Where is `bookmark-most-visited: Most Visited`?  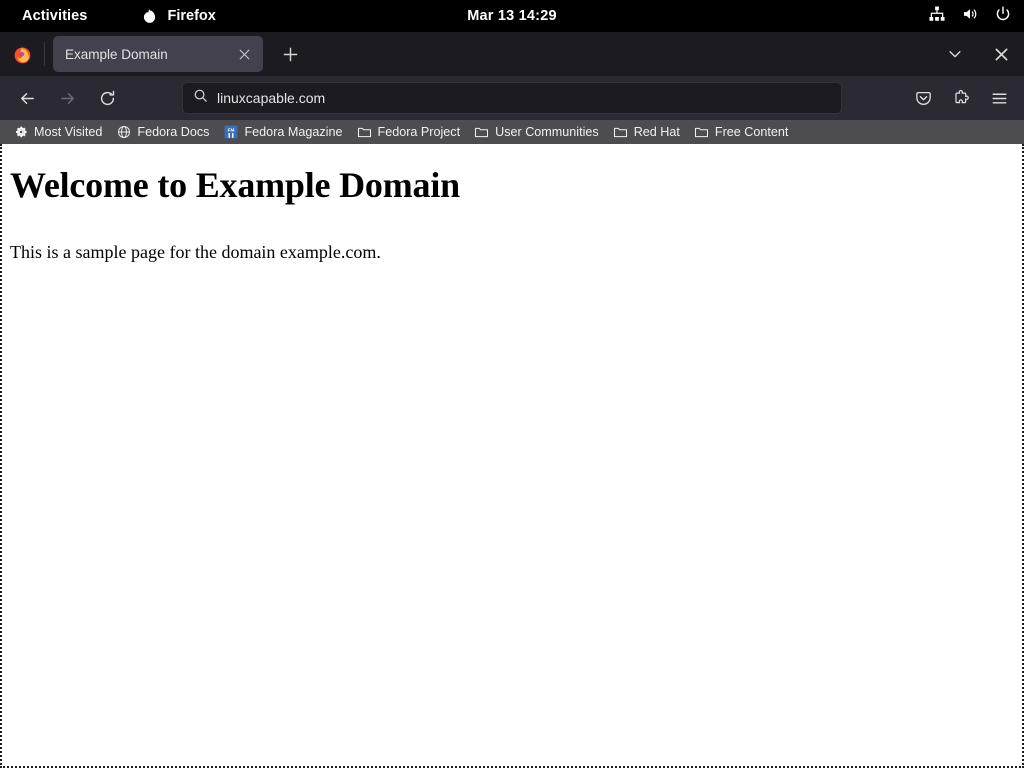 bookmark-most-visited: Most Visited is located at coordinates (57, 132).